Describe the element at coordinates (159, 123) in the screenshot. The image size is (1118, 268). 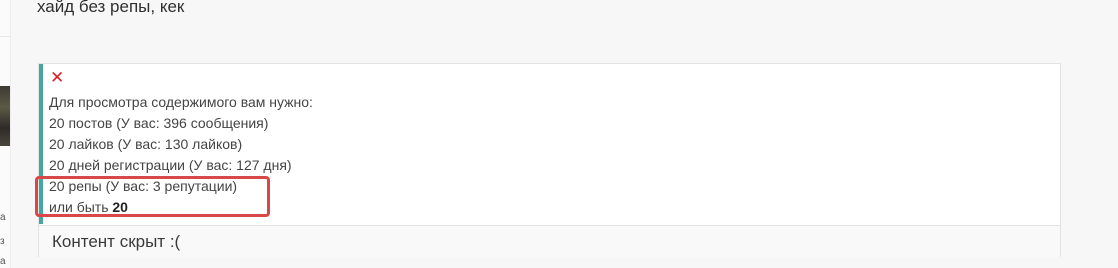
I see `requirement-posts: 20 постов (У вас: 396 сообщения)` at that location.